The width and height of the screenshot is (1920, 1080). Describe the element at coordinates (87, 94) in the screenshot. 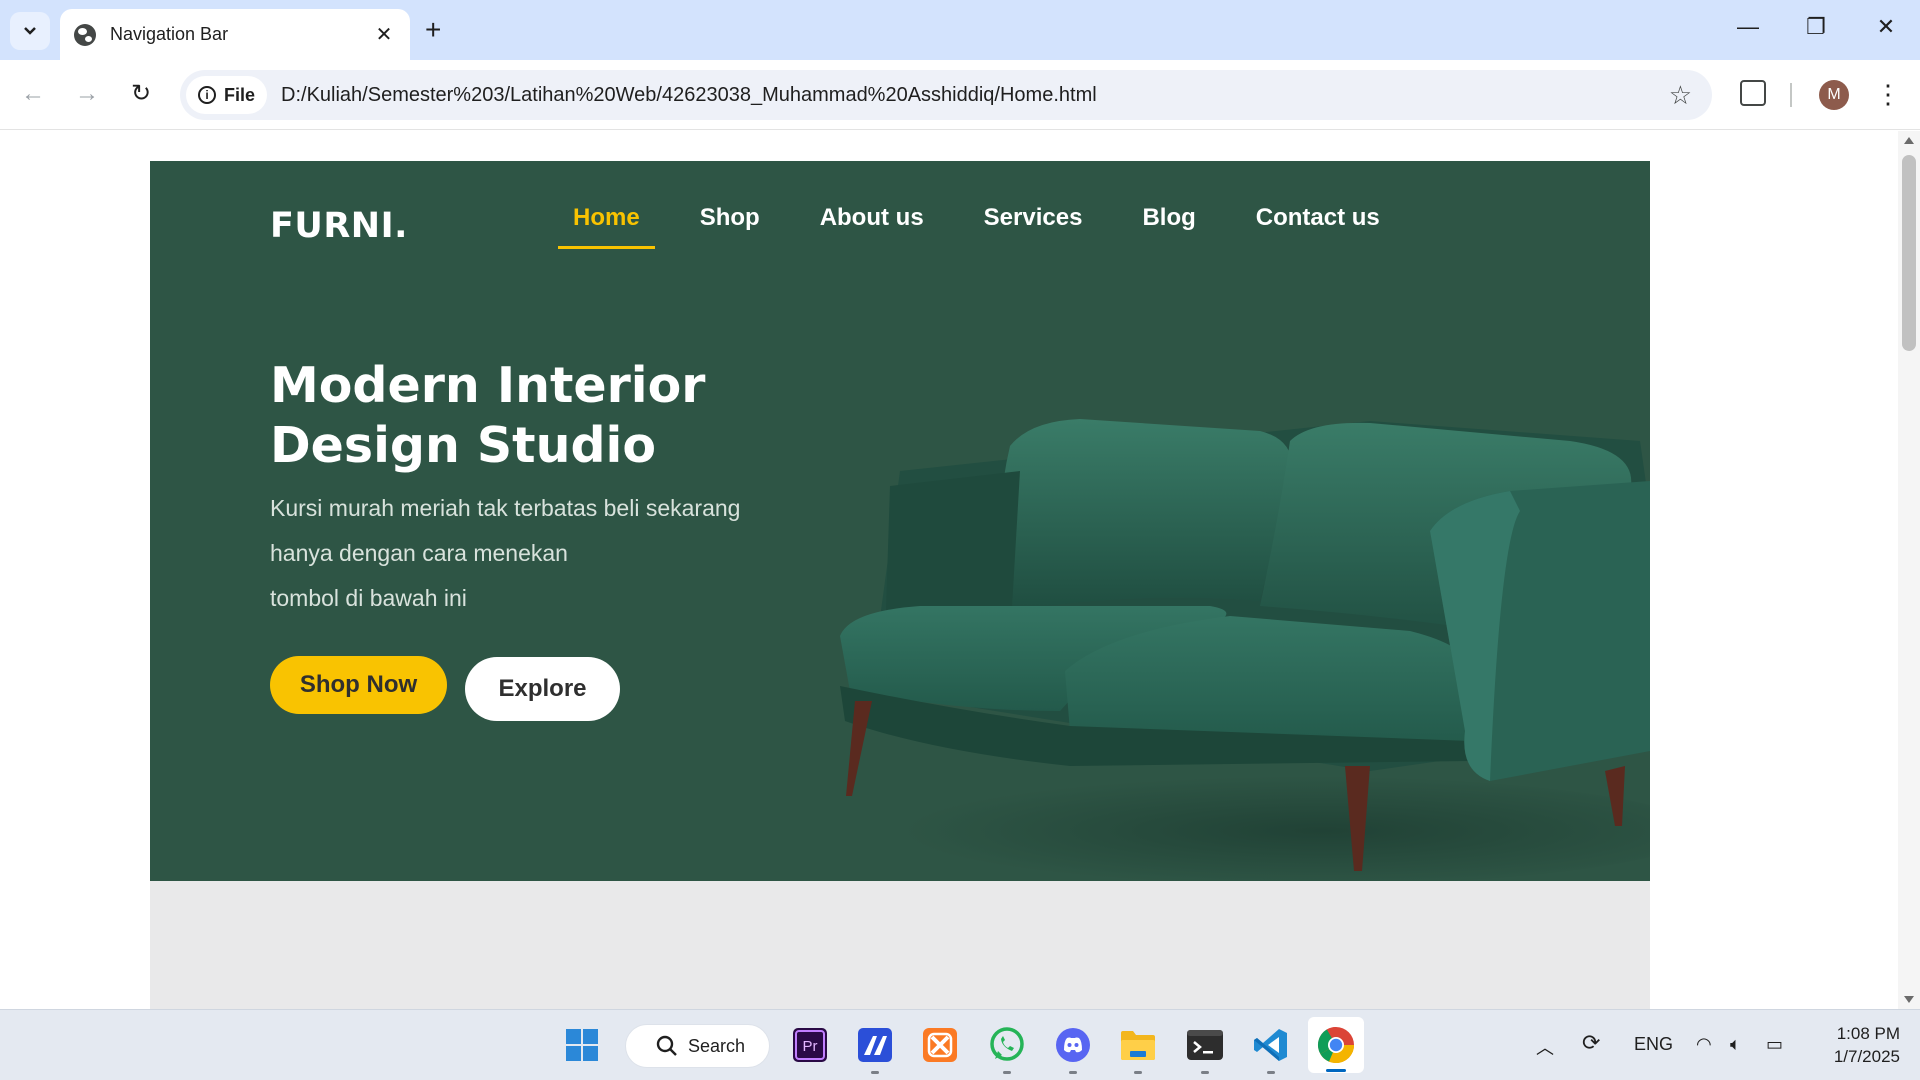

I see `forward-button: →` at that location.